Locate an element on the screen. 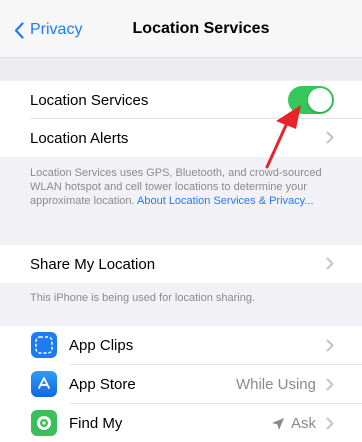 Image resolution: width=362 pixels, height=442 pixels. permission-value: Ask is located at coordinates (293, 423).